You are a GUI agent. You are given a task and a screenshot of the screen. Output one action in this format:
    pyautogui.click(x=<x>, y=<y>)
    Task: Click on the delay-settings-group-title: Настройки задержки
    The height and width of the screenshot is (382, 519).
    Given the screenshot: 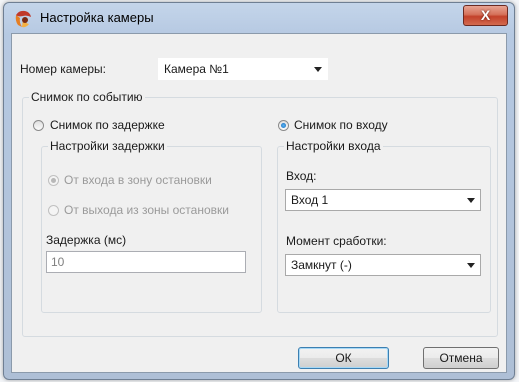 What is the action you would take?
    pyautogui.click(x=107, y=146)
    